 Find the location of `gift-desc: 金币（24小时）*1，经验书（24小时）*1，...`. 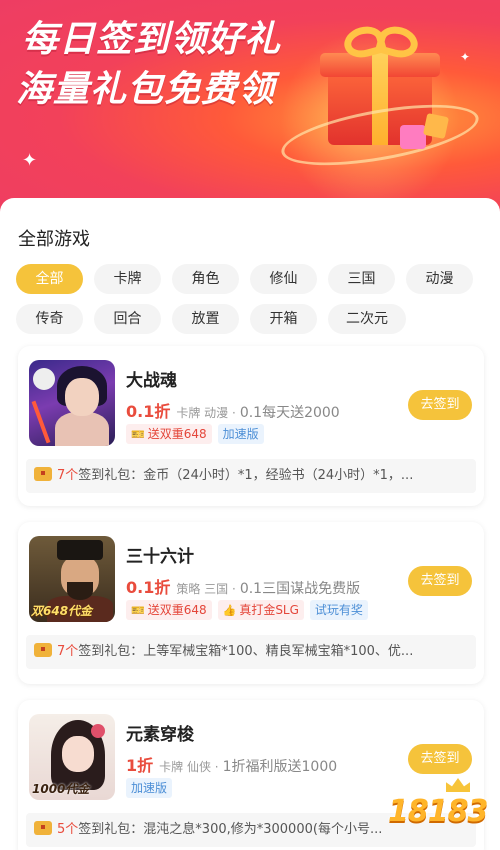

gift-desc: 金币（24小时）*1，经验书（24小时）*1，... is located at coordinates (278, 475).